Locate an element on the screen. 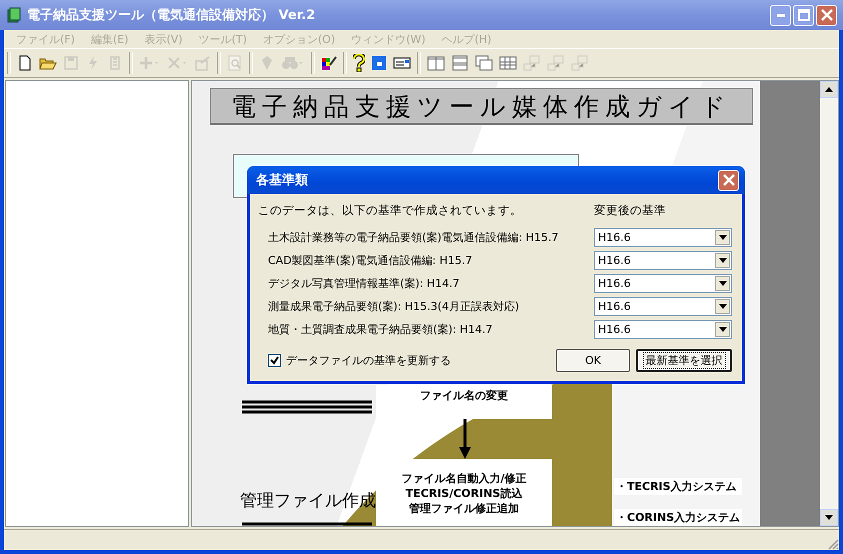 The image size is (843, 554). color-grid-icon is located at coordinates (329, 63).